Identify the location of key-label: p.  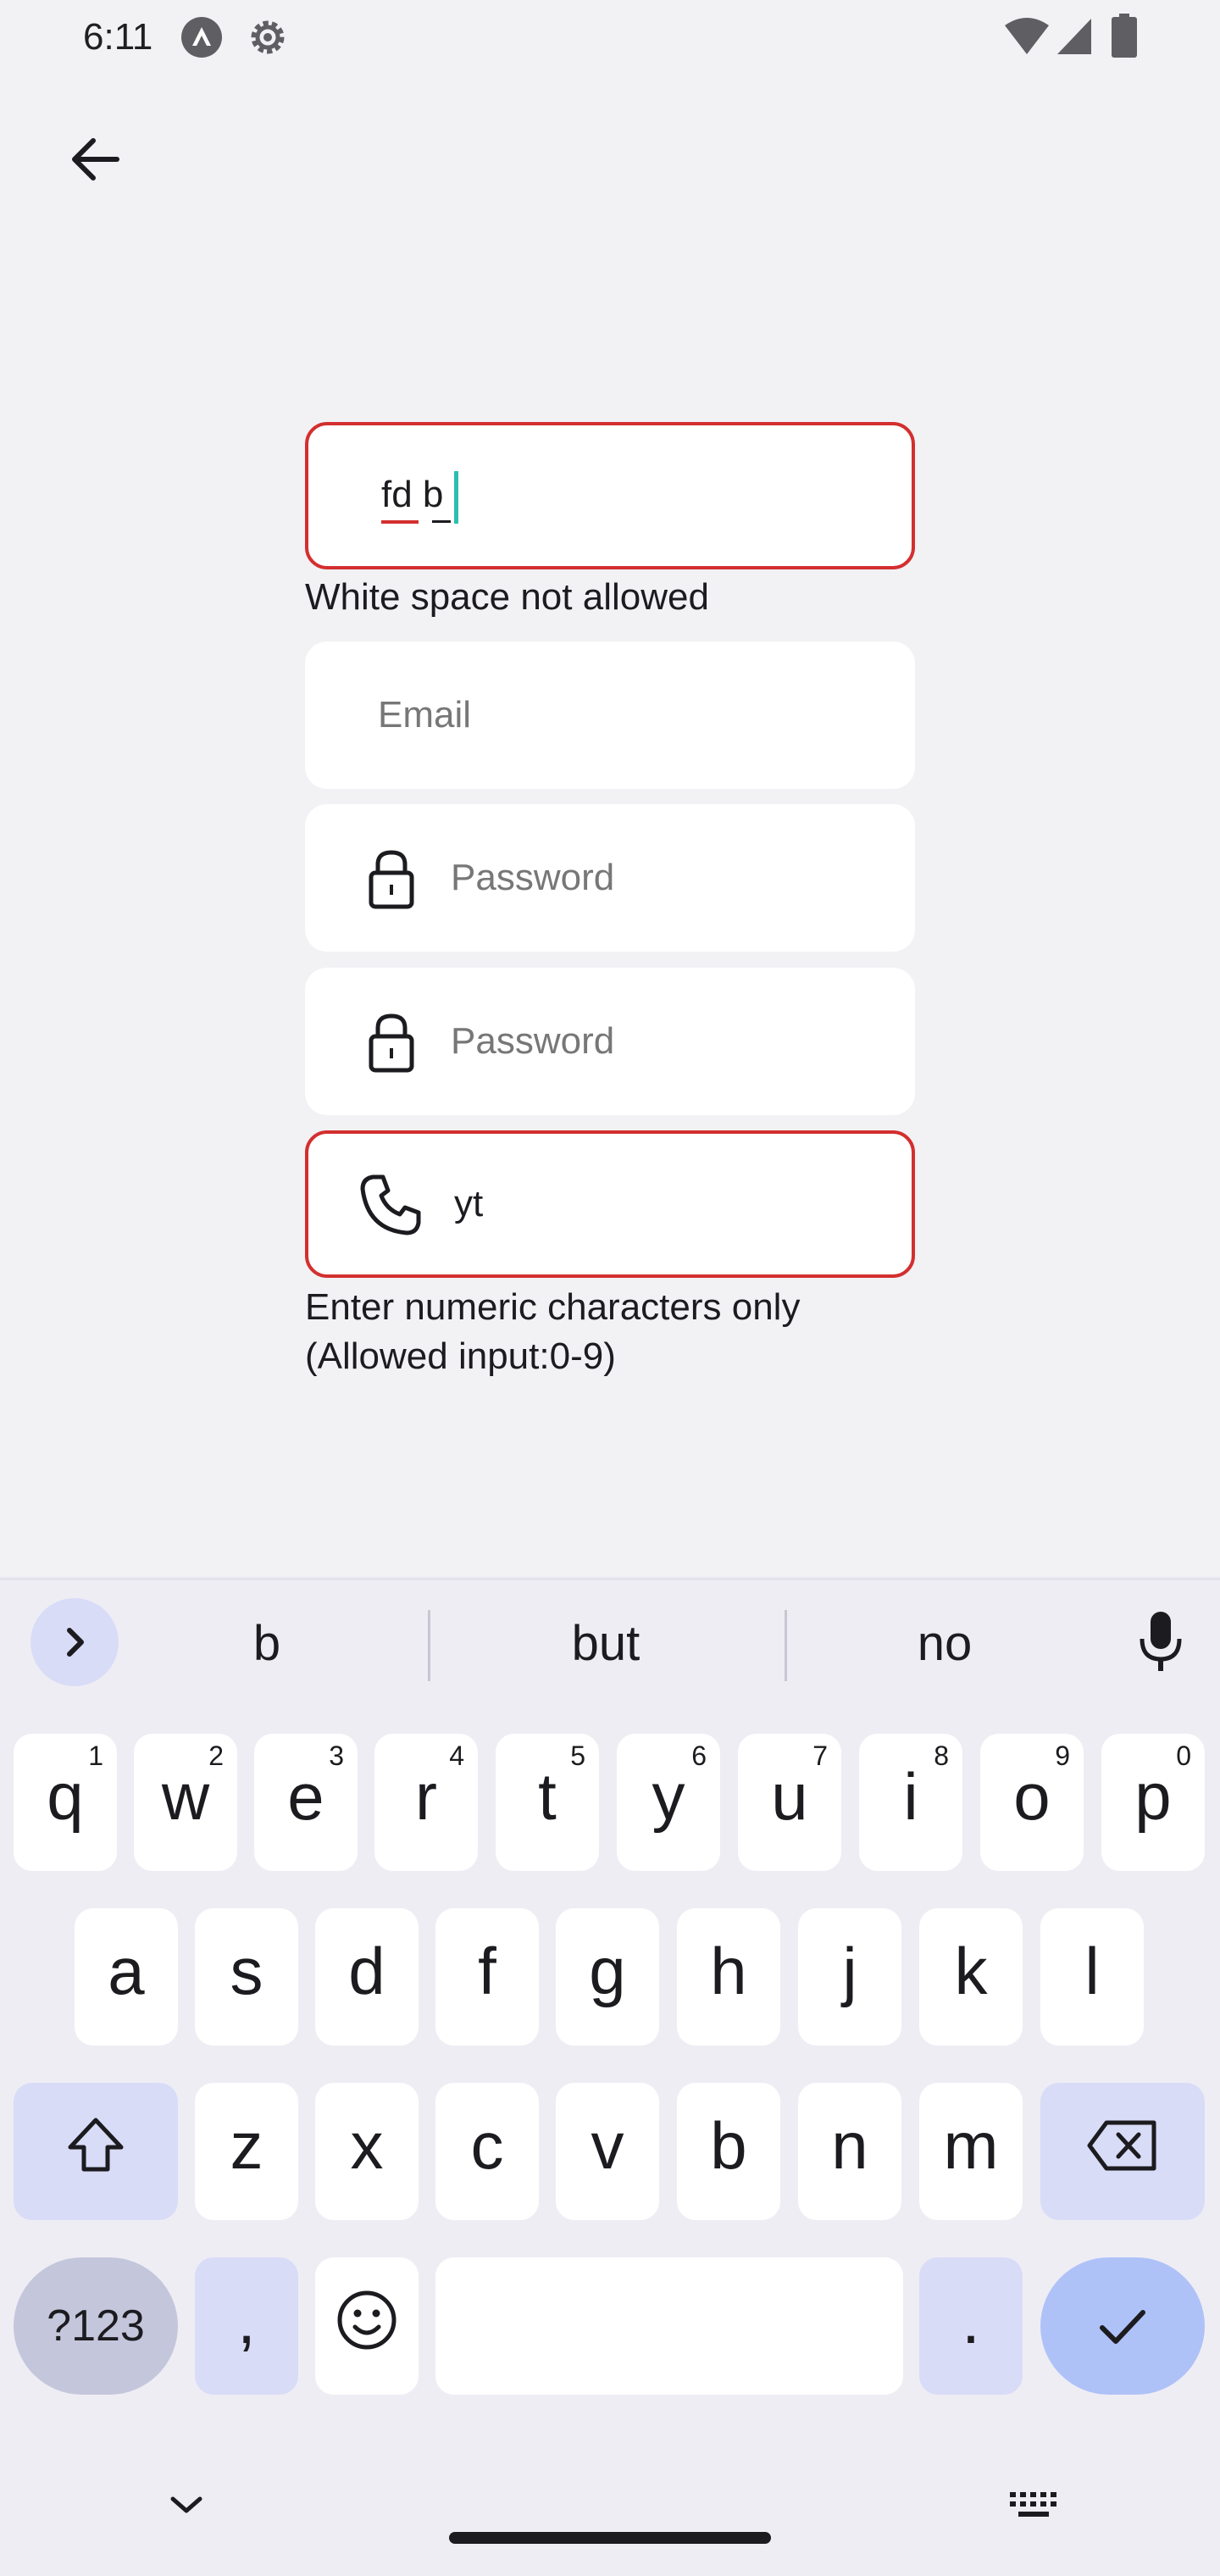
(1153, 1796).